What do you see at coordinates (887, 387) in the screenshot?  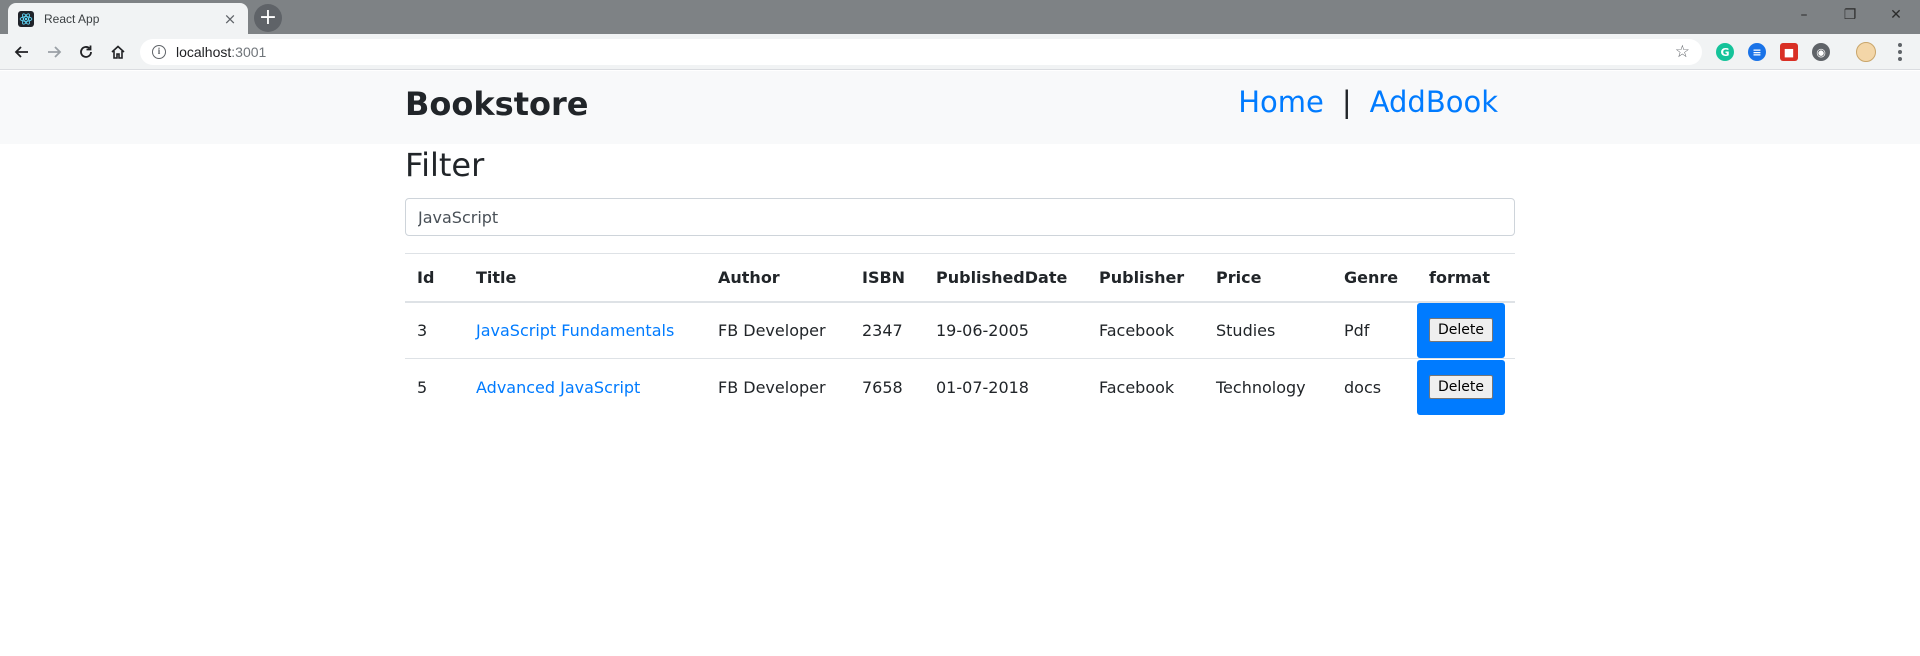 I see `cell-isbn: 7658` at bounding box center [887, 387].